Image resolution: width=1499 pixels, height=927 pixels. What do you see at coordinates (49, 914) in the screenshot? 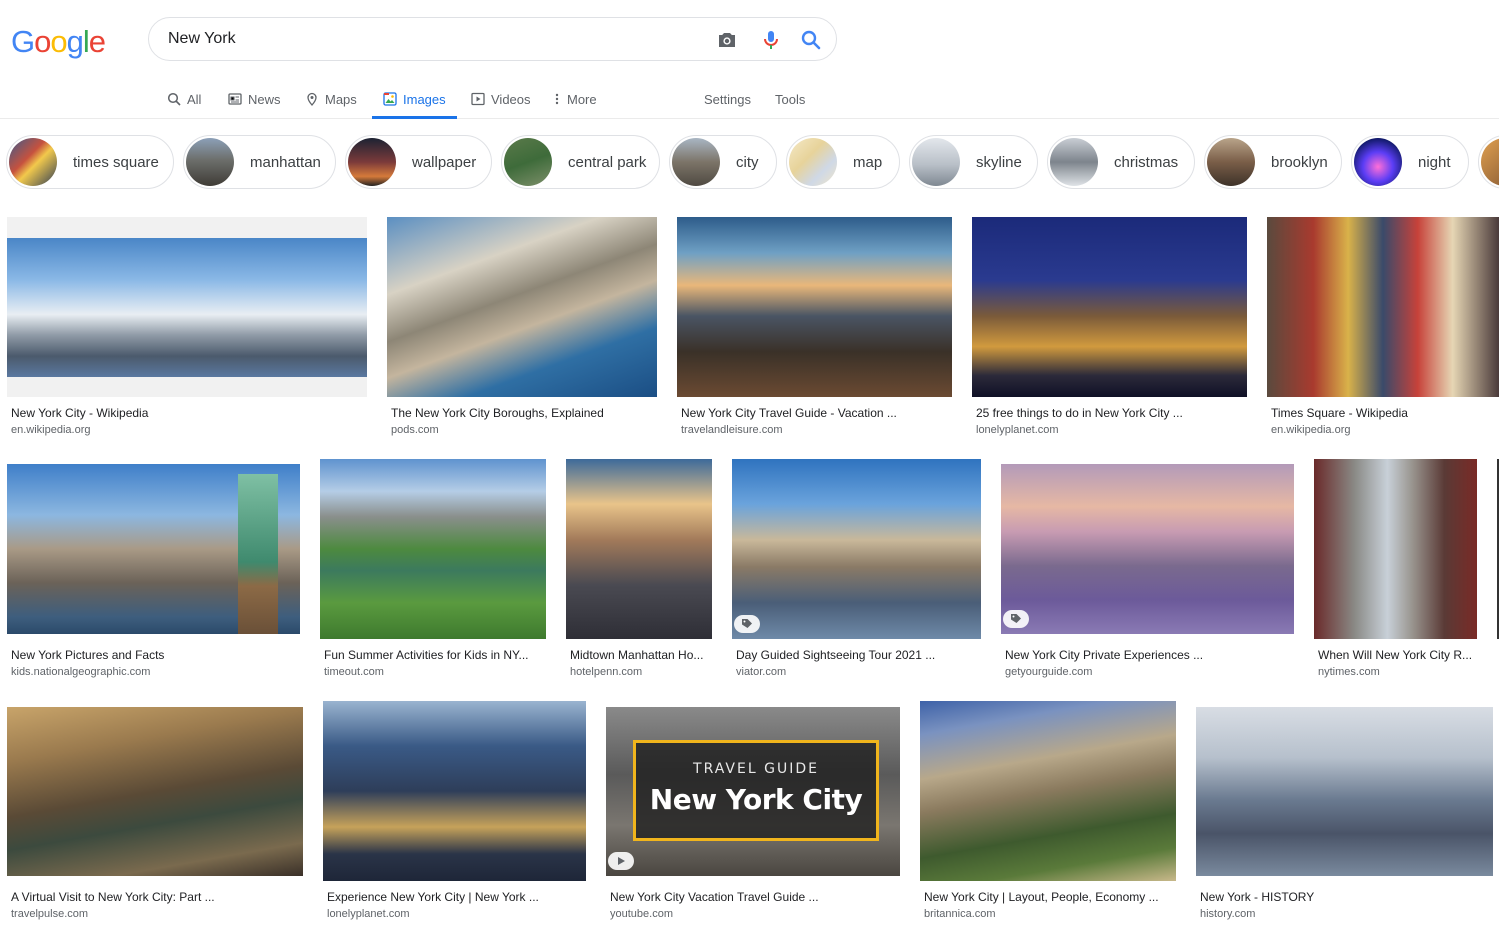
I see `result-source: travelpulse.com` at bounding box center [49, 914].